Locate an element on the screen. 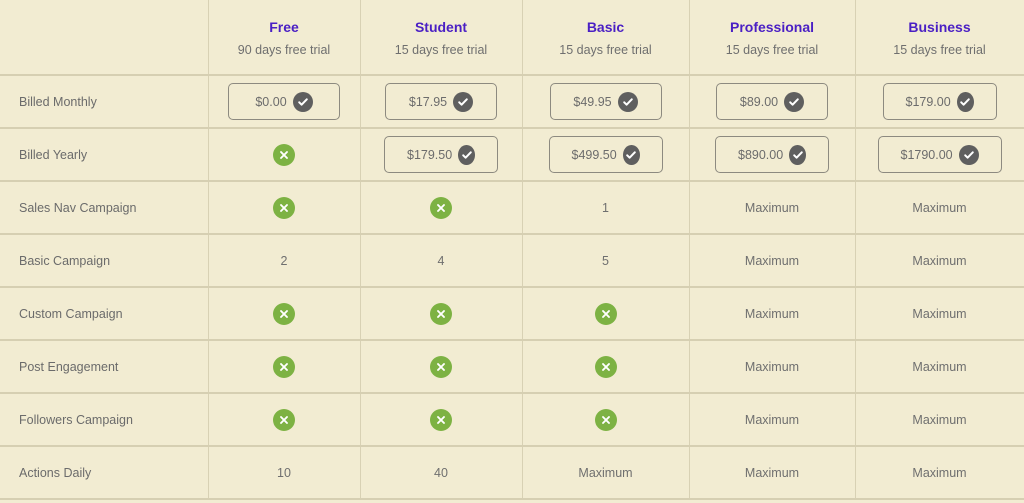  feature-row: Sales Nav Campaign 1 Maximum Maximum is located at coordinates (512, 208).